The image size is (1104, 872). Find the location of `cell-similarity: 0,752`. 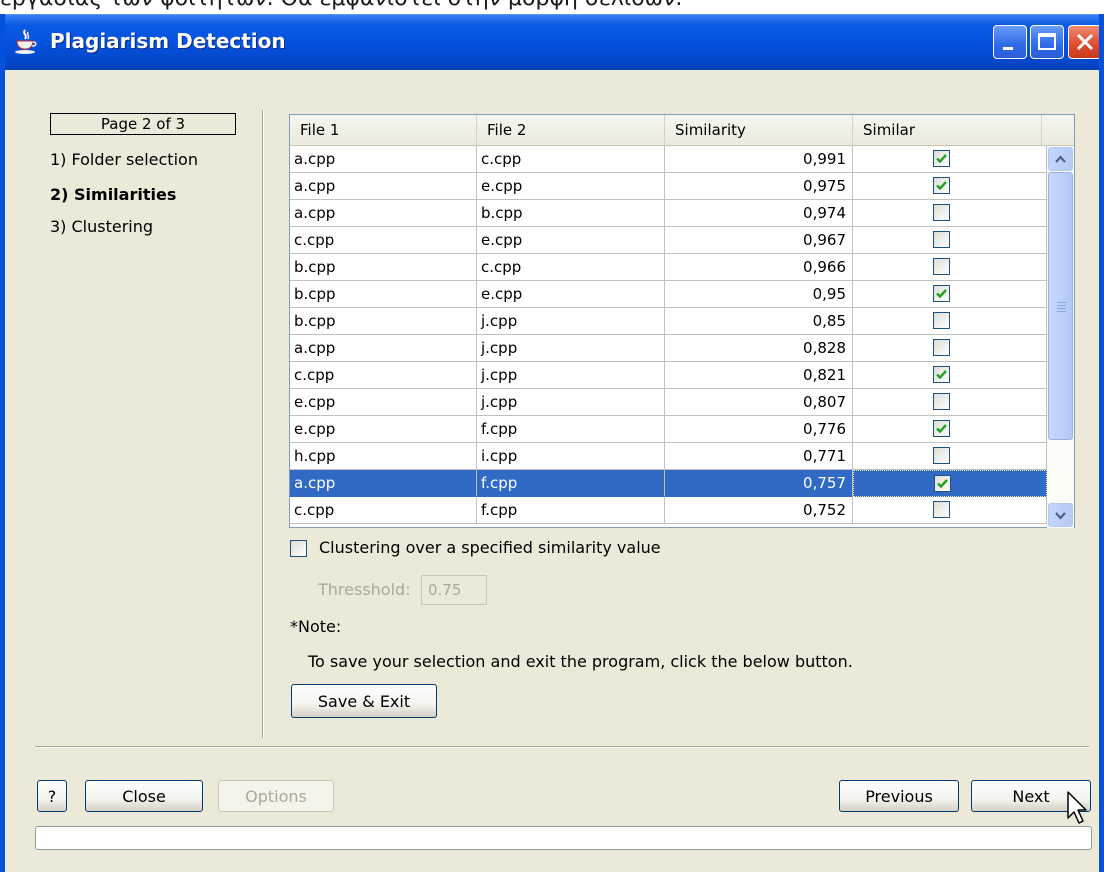

cell-similarity: 0,752 is located at coordinates (759, 510).